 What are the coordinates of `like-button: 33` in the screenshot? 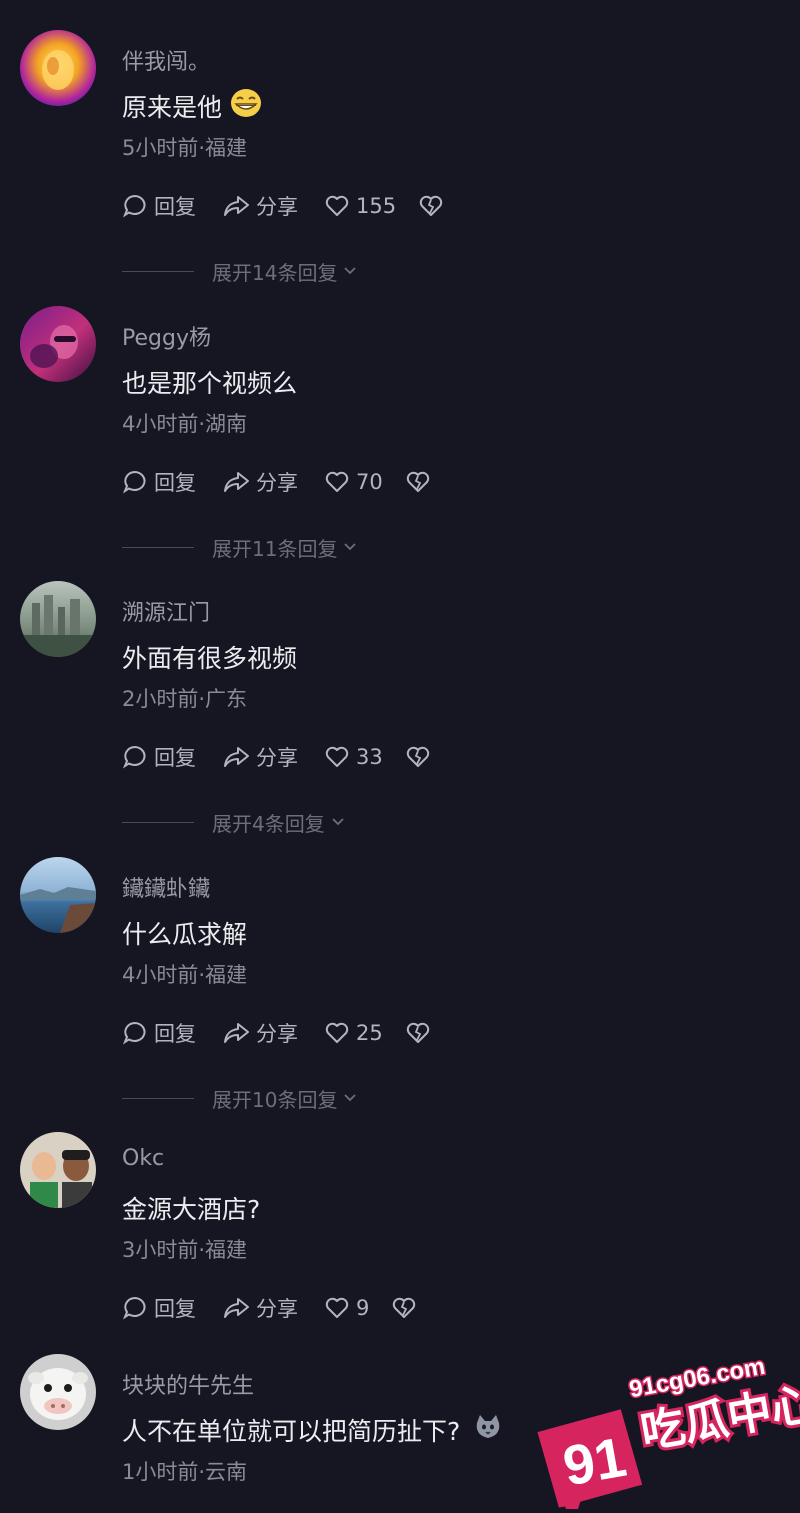 It's located at (353, 757).